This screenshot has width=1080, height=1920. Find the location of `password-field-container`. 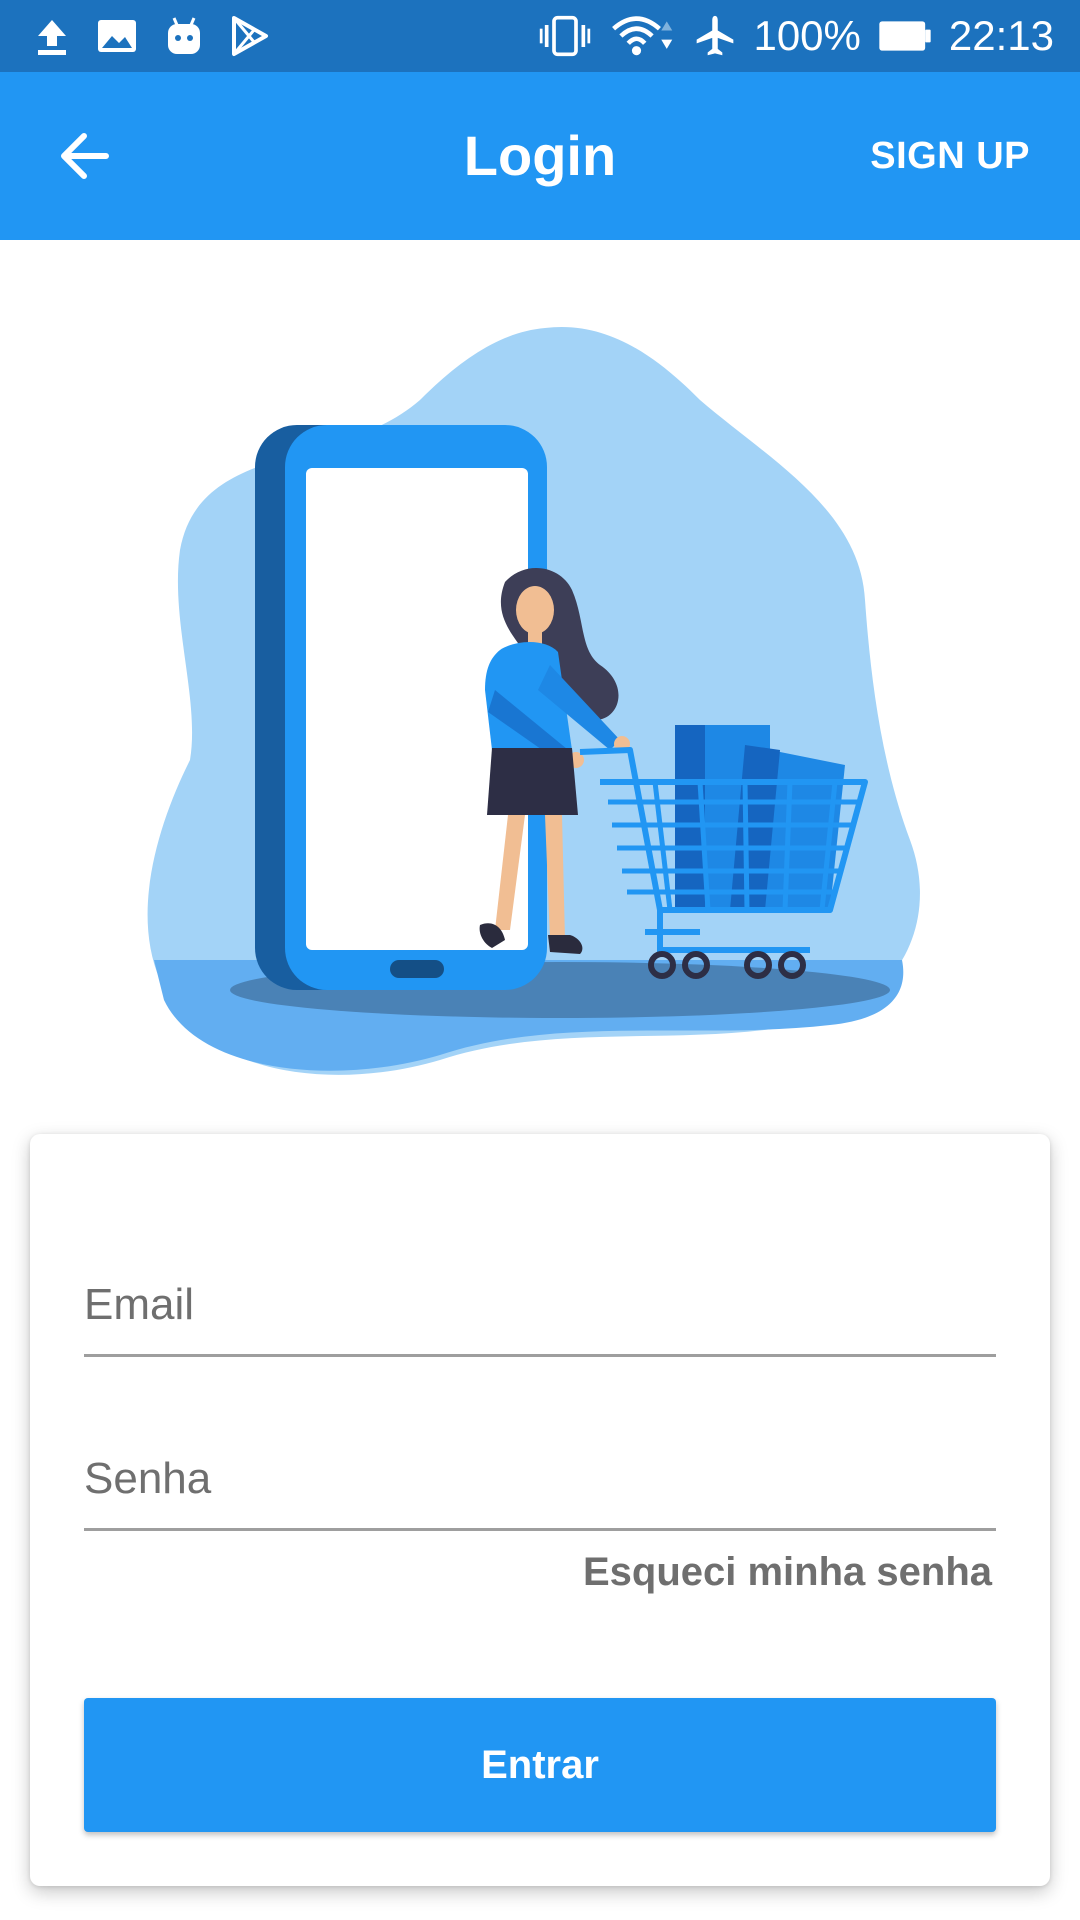

password-field-container is located at coordinates (540, 1474).